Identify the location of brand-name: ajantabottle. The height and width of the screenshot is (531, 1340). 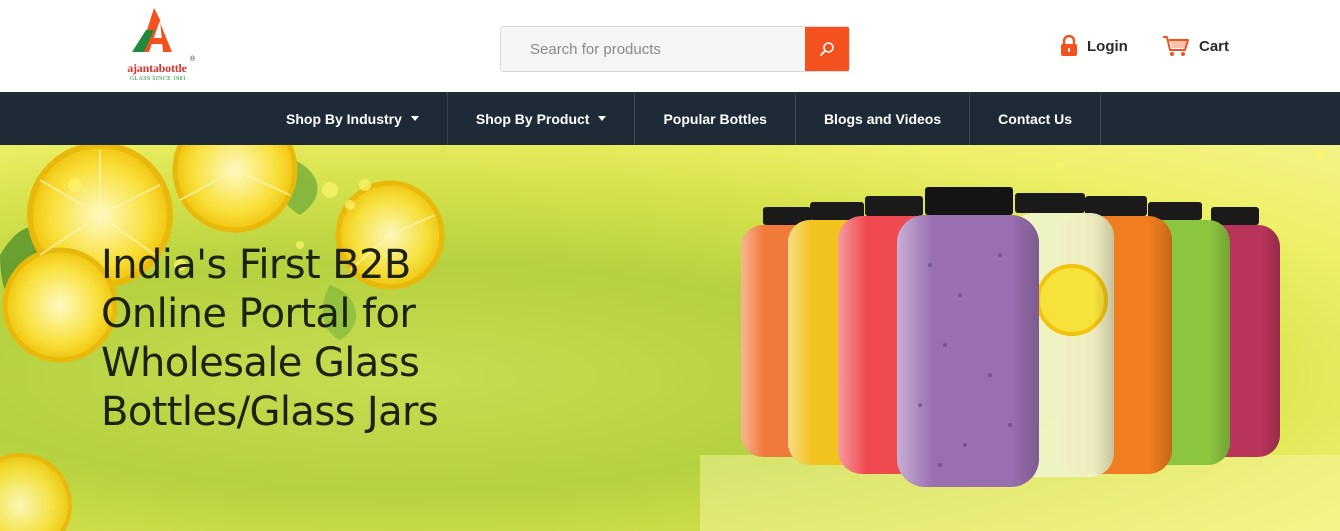
(157, 68).